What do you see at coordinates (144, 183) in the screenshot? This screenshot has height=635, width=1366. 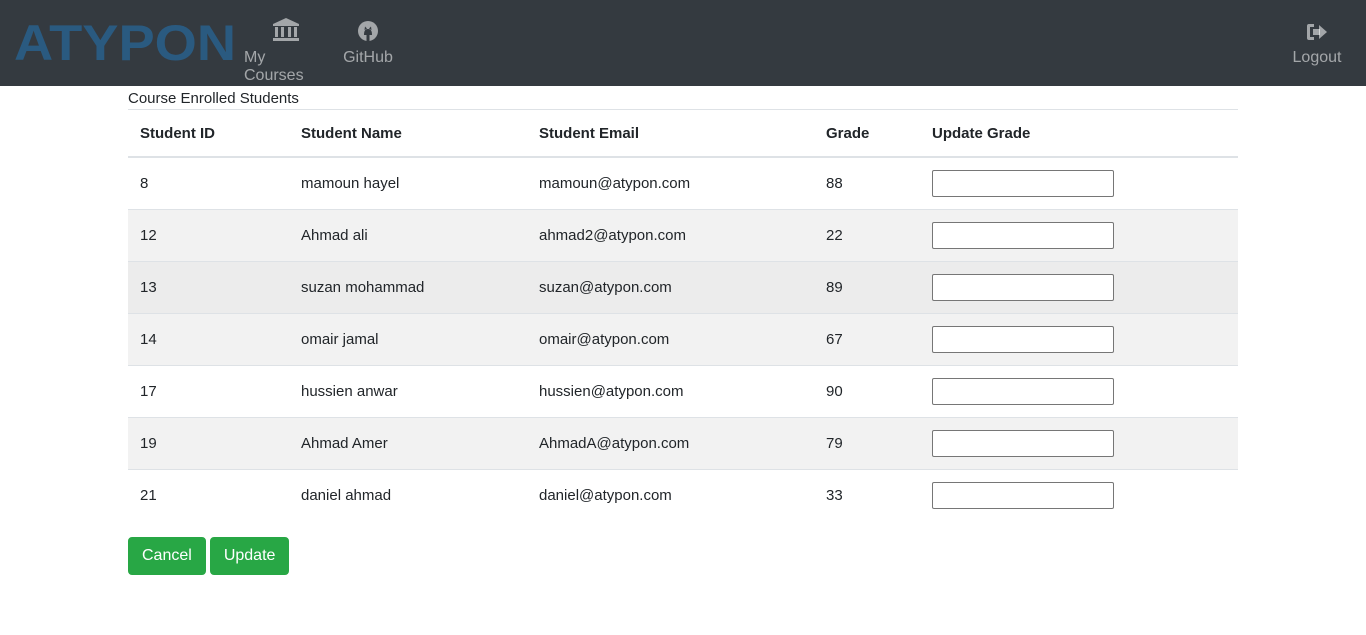 I see `student-id-cell: 8` at bounding box center [144, 183].